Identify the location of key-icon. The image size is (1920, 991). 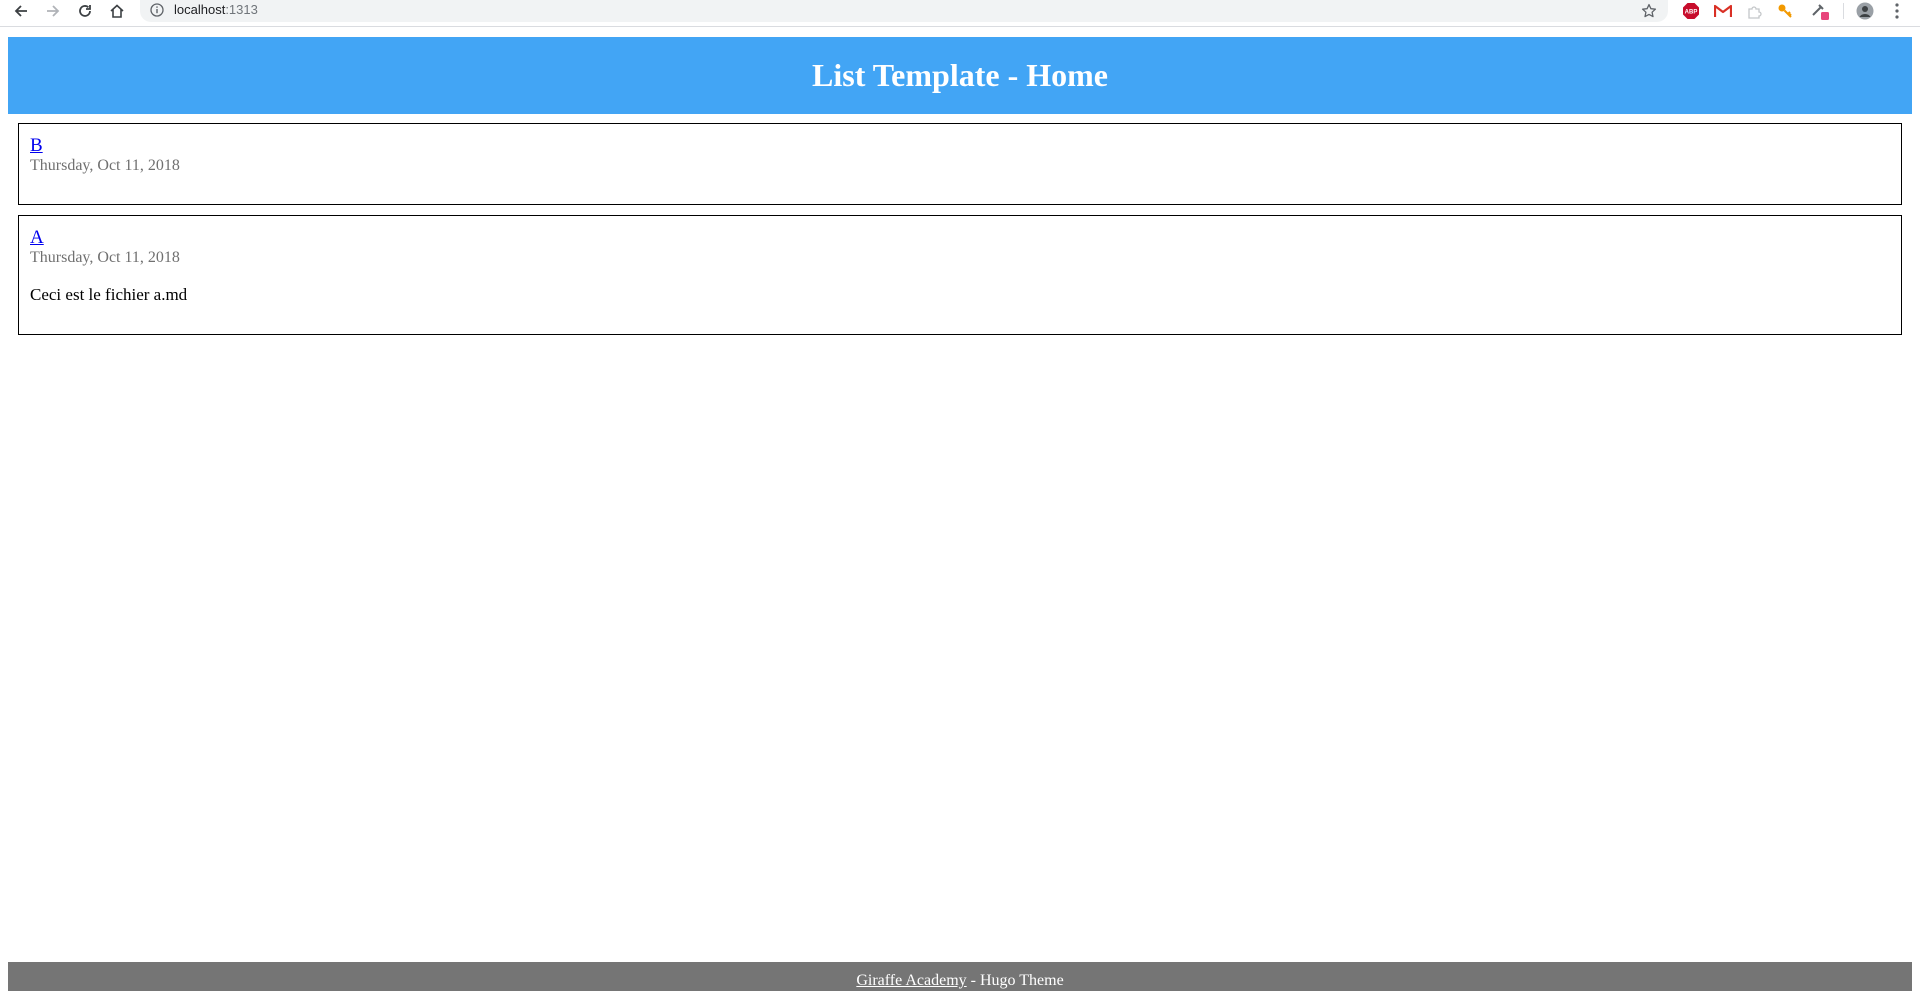
(1785, 11).